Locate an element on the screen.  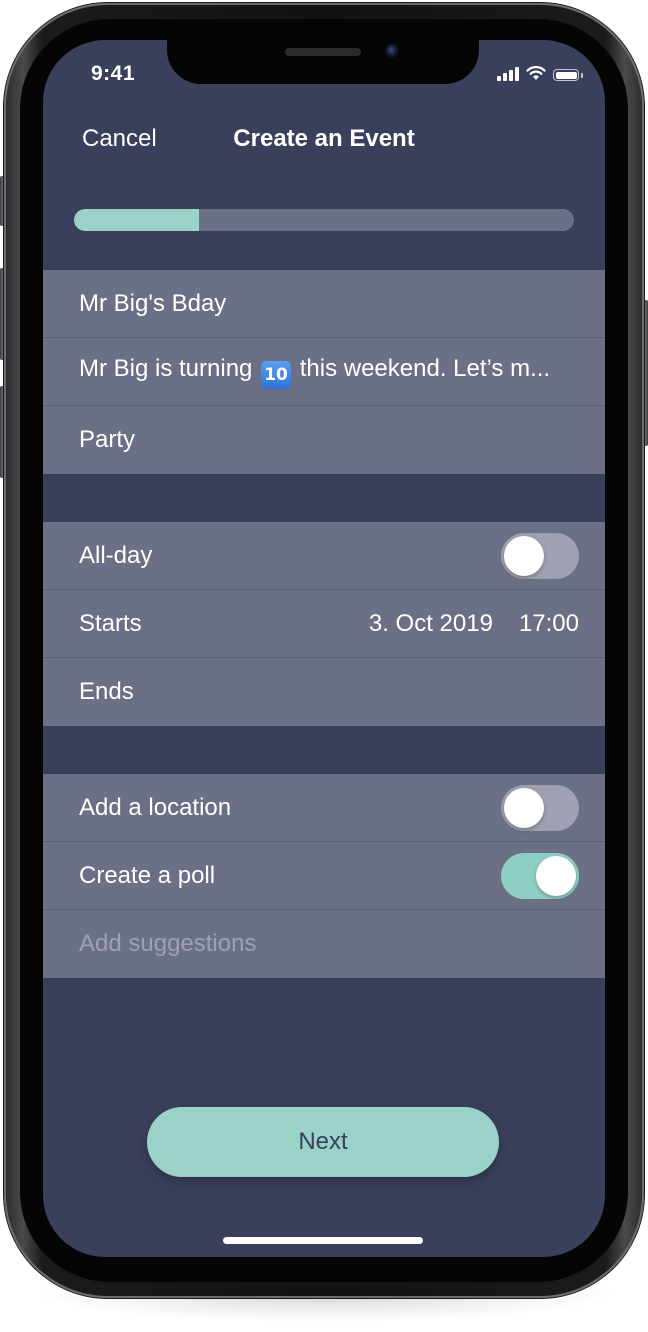
ends-label: Ends is located at coordinates (106, 691).